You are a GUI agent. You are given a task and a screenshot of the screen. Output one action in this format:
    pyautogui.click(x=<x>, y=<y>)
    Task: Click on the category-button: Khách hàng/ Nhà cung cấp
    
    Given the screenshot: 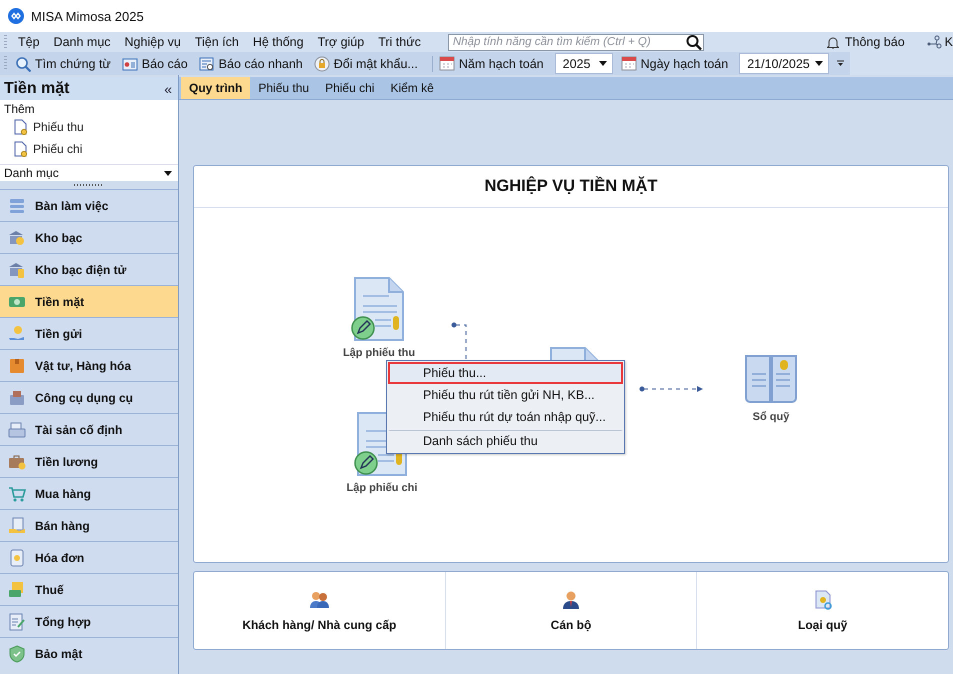 What is the action you would take?
    pyautogui.click(x=319, y=610)
    